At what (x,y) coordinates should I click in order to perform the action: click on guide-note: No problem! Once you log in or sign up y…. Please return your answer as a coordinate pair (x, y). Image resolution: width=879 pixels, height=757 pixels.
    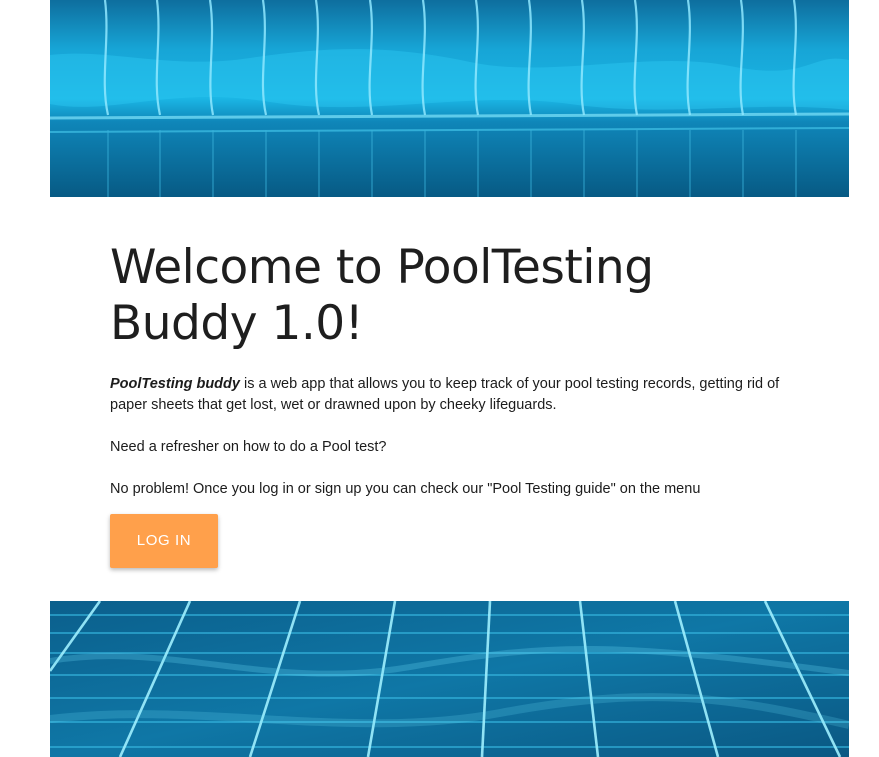
    Looking at the image, I should click on (405, 489).